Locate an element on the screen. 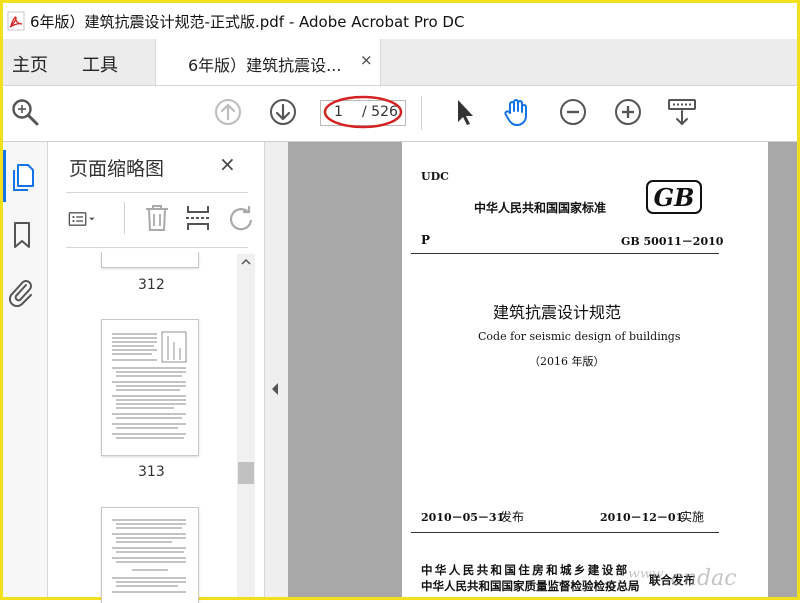 Image resolution: width=800 pixels, height=603 pixels. tab-document: 6年版）建筑抗震设... × is located at coordinates (268, 62).